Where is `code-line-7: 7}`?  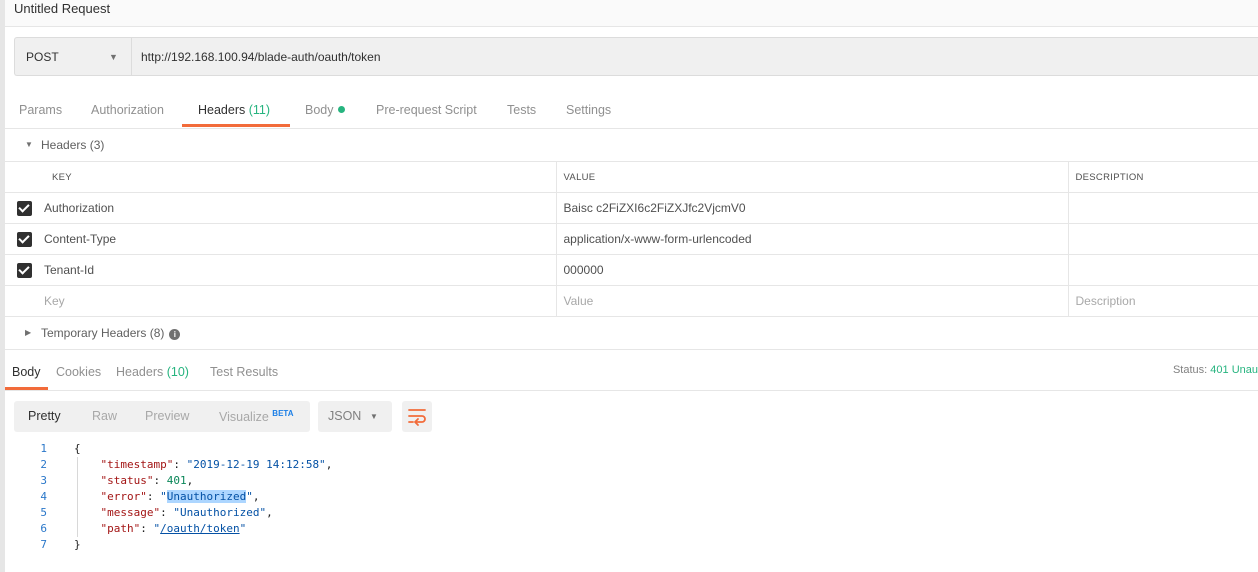 code-line-7: 7} is located at coordinates (631, 545).